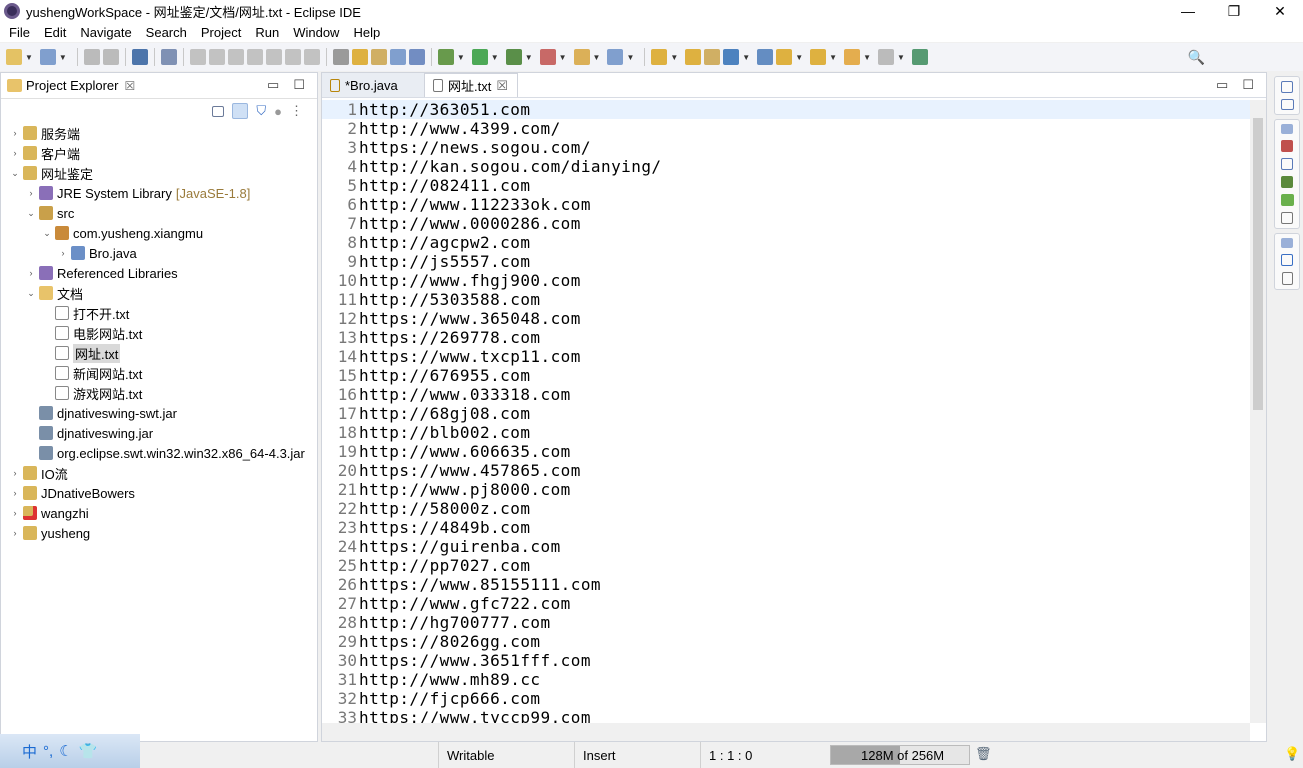 The image size is (1303, 768). Describe the element at coordinates (1287, 278) in the screenshot. I see `document-icon` at that location.